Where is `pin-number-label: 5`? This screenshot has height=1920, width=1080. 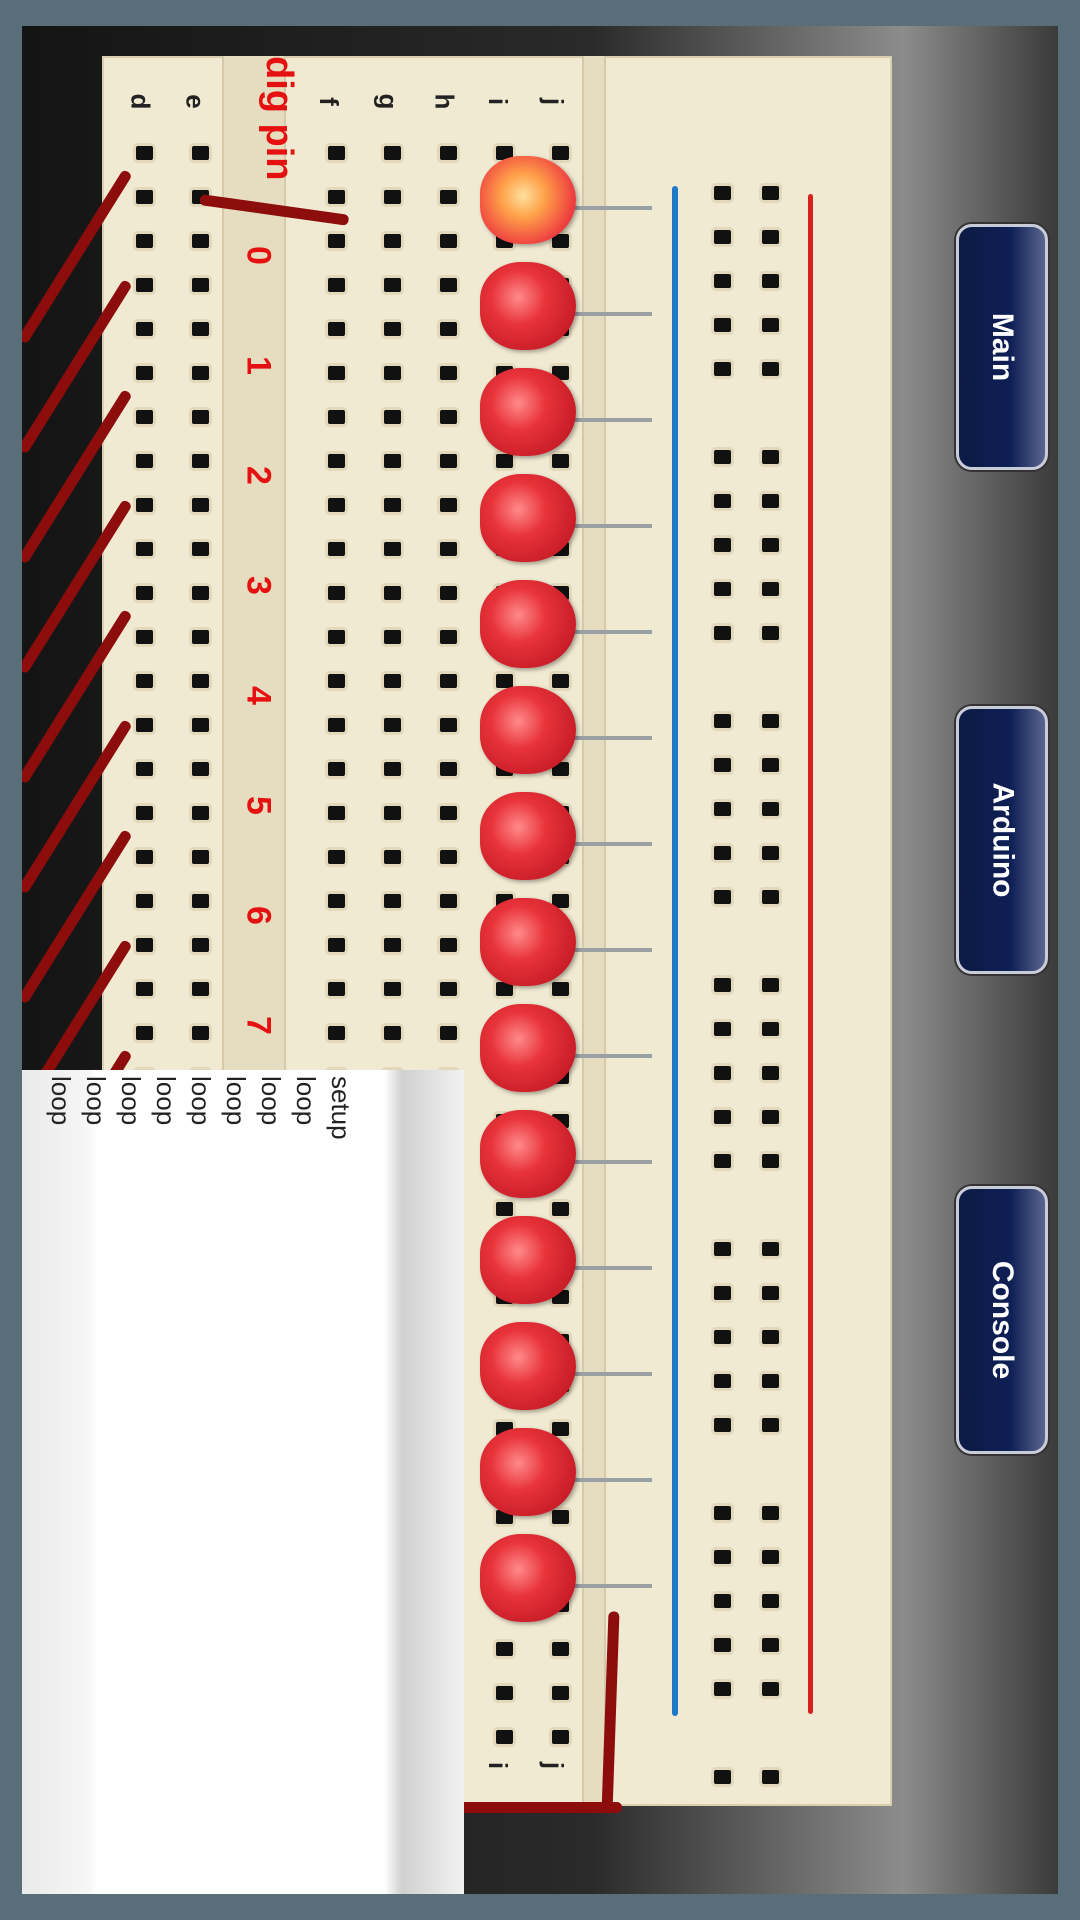 pin-number-label: 5 is located at coordinates (258, 805).